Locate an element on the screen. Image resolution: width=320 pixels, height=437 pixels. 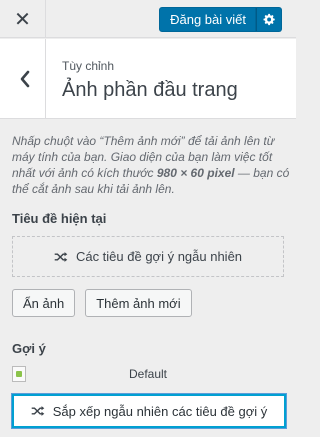
publish-actions: Đăng bài viết is located at coordinates (220, 19).